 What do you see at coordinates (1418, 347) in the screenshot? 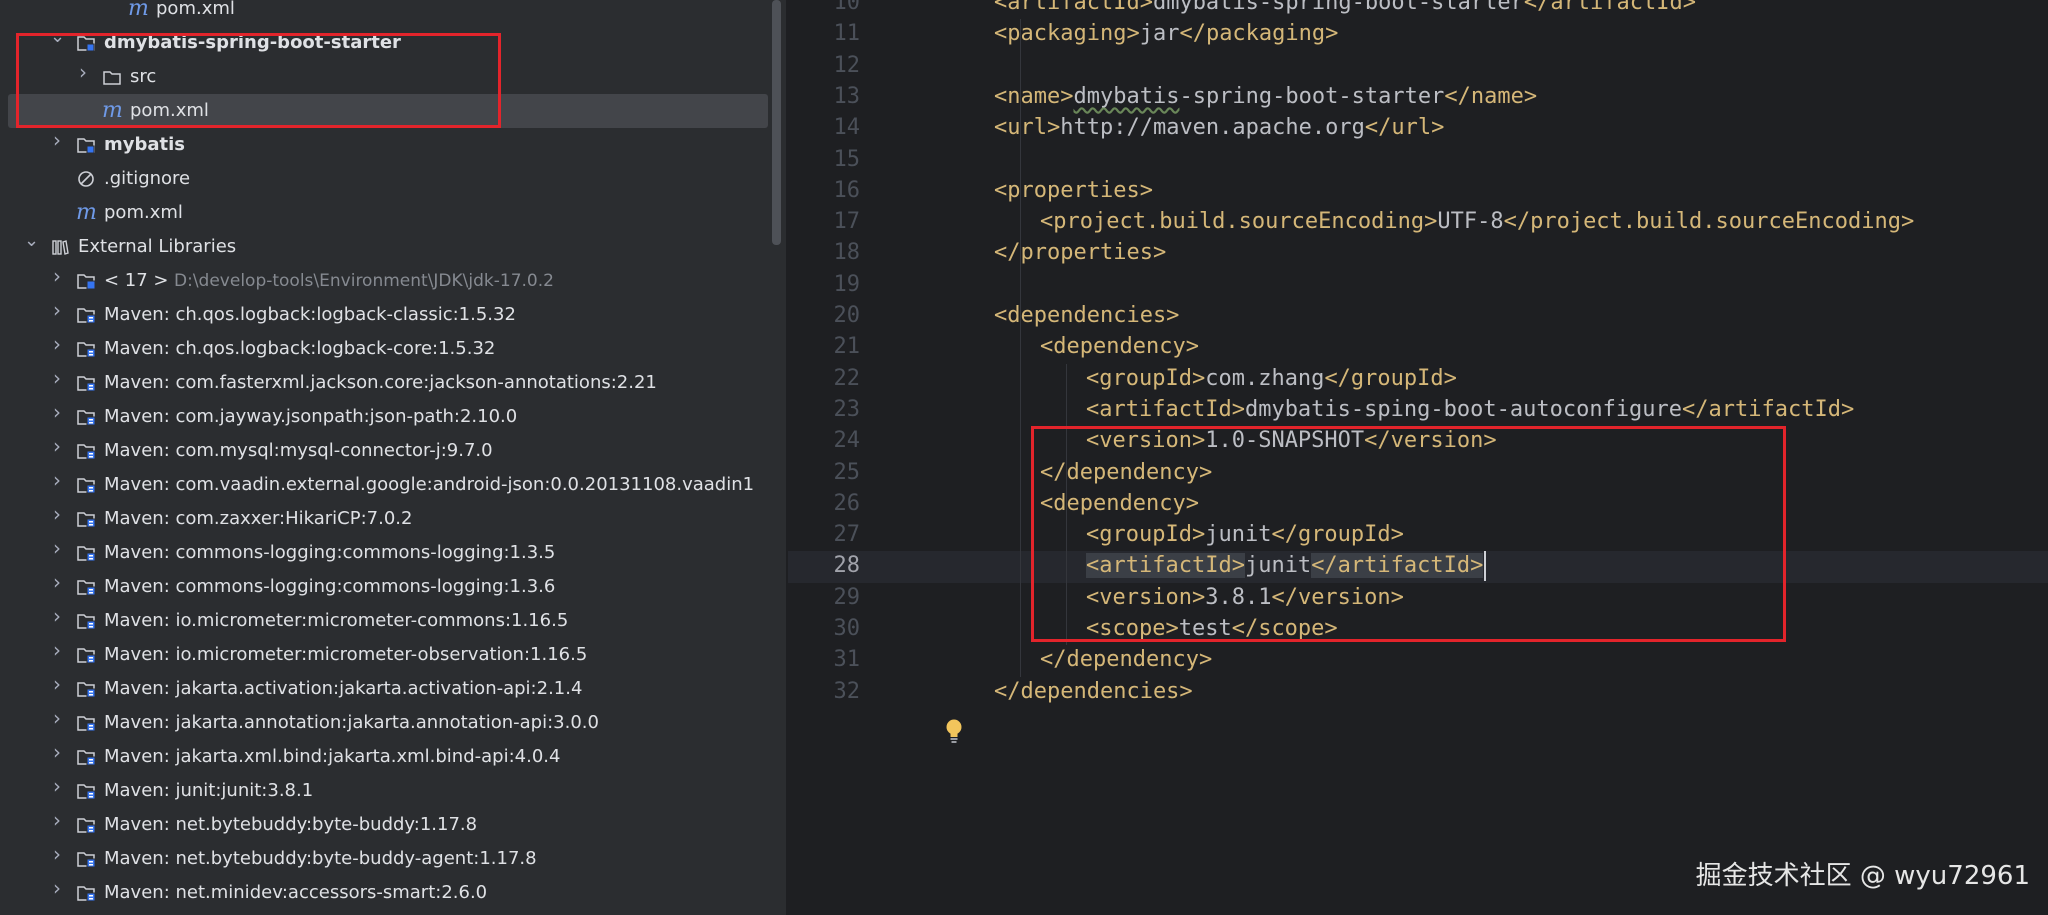
I see `code-line: 21 <dependency>` at bounding box center [1418, 347].